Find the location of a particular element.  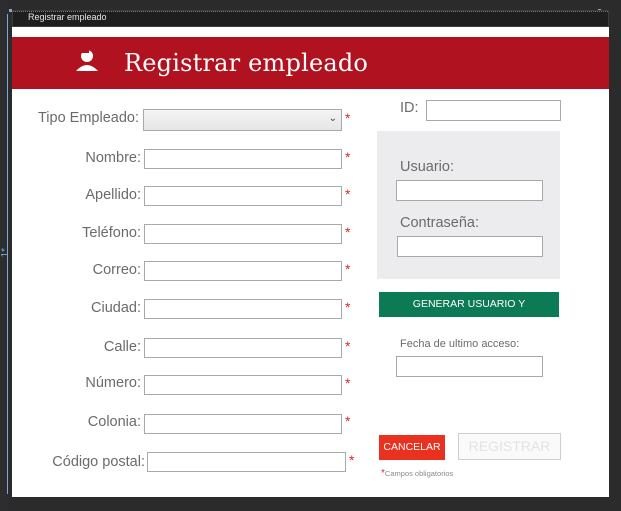

correo-label: Correo: is located at coordinates (116, 270).